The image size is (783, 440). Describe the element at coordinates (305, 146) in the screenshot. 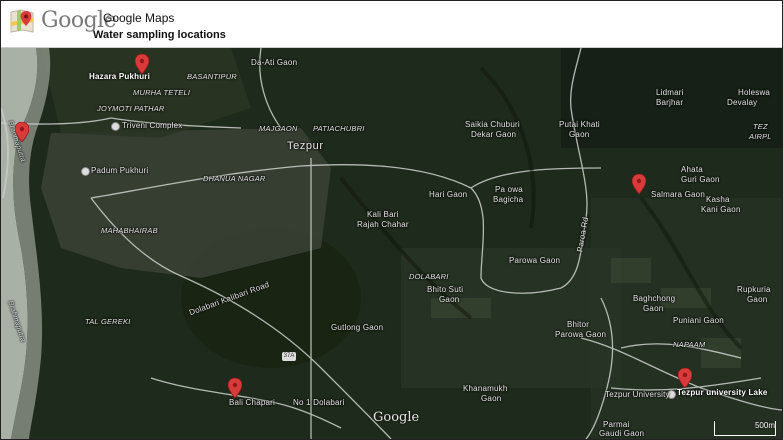

I see `label-tezpur: Tezpur` at that location.